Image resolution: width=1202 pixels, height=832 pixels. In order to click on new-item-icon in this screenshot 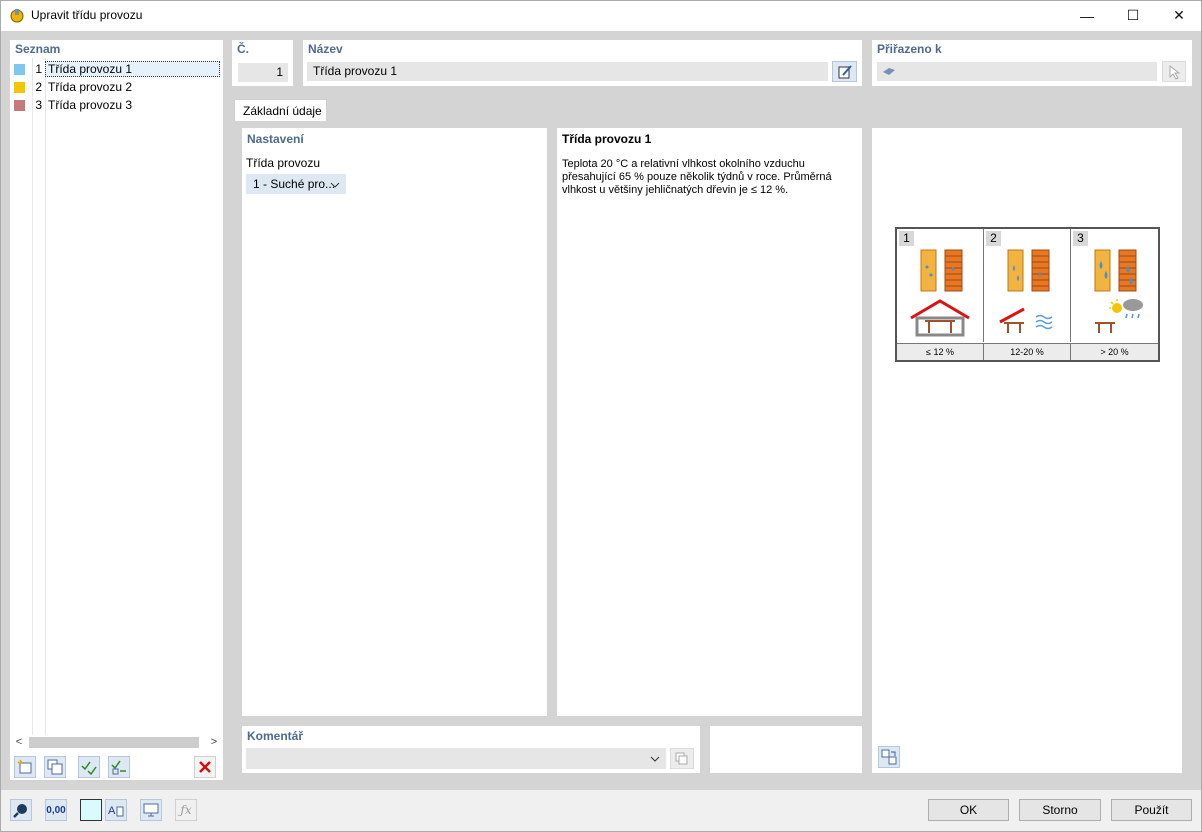, I will do `click(24, 766)`.